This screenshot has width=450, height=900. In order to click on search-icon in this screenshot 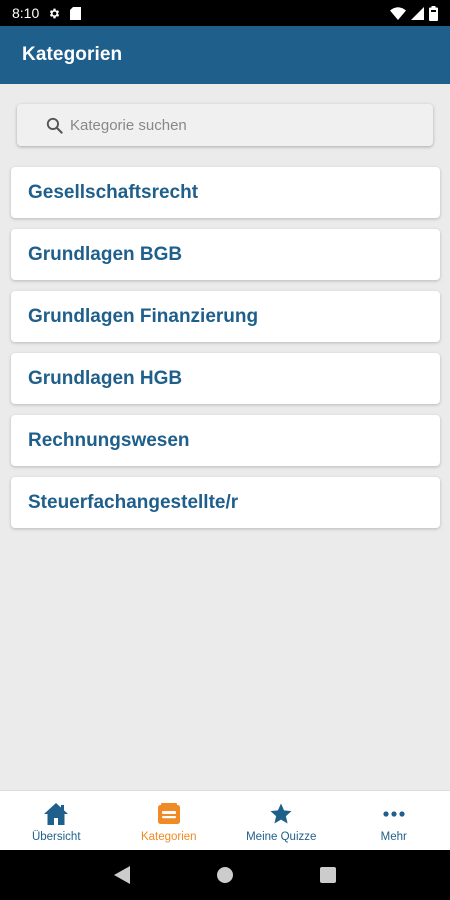, I will do `click(54, 125)`.